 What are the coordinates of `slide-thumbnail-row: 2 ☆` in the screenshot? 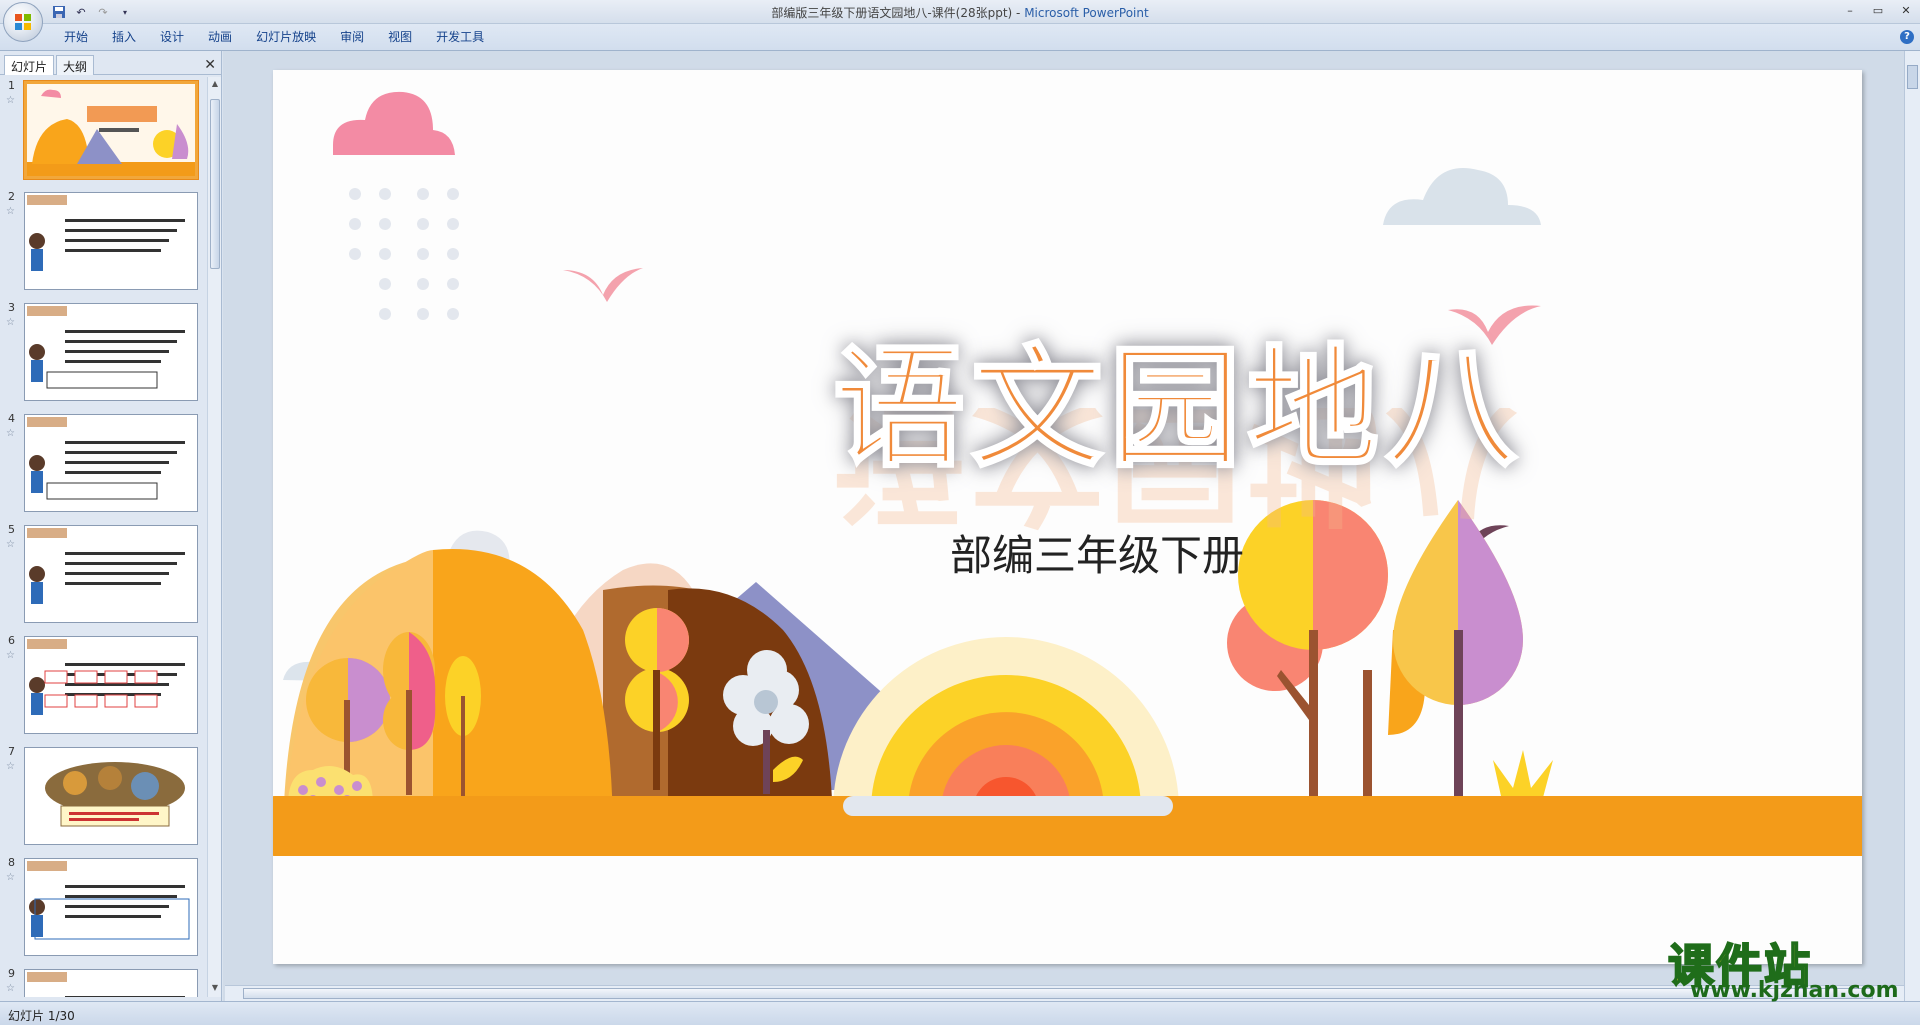 It's located at (103, 240).